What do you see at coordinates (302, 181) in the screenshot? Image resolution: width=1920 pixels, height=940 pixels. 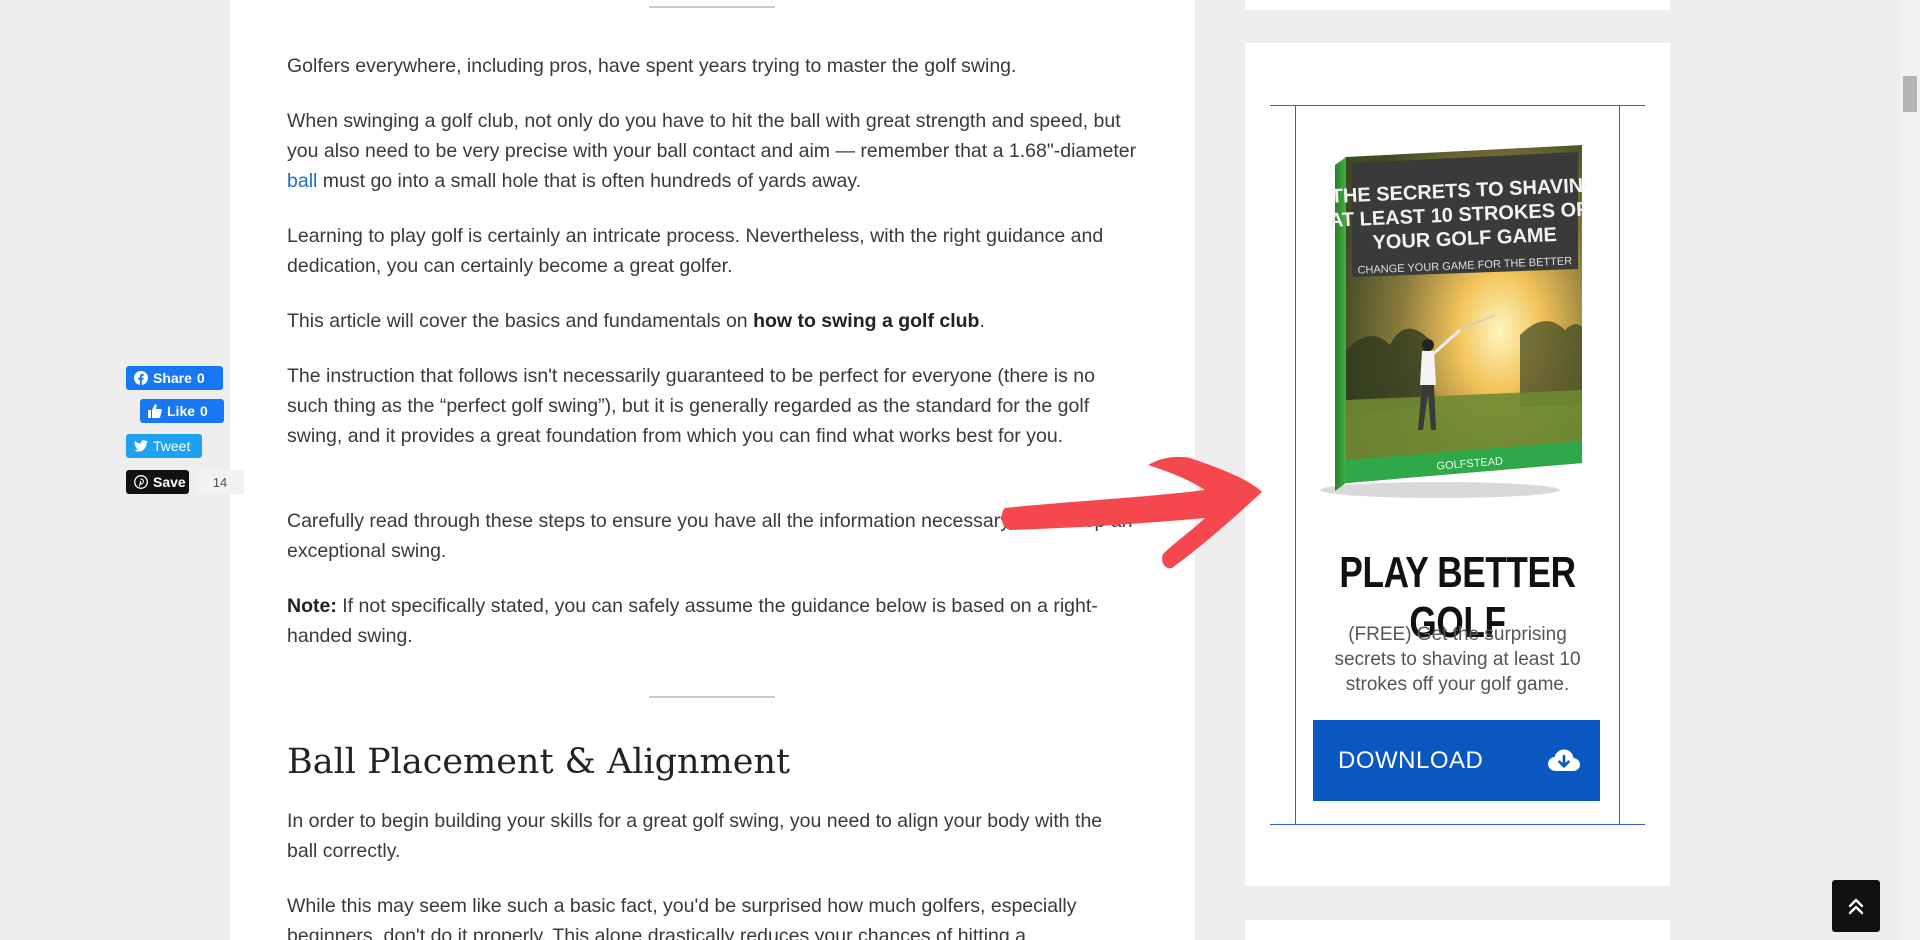 I see `ball-link: ball` at bounding box center [302, 181].